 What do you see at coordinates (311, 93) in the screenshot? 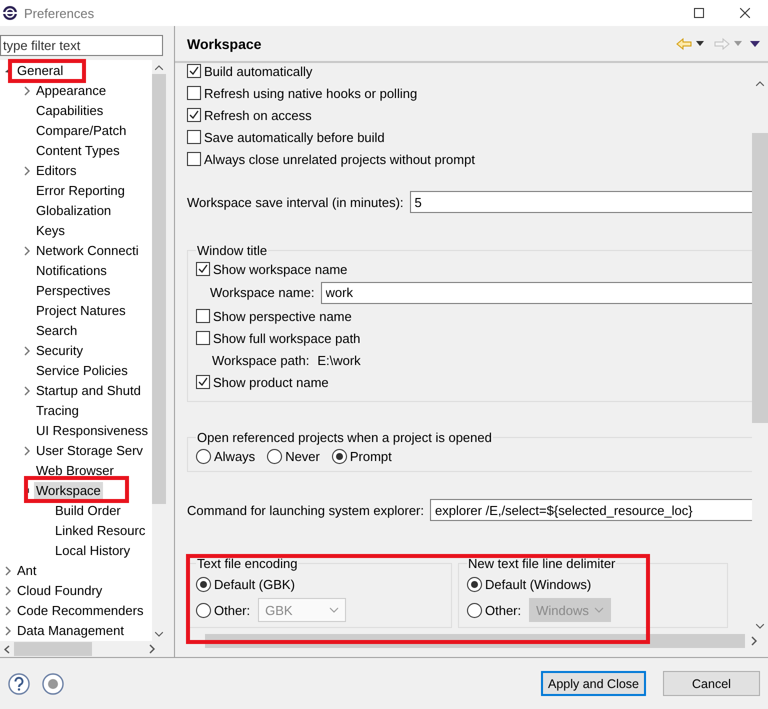
I see `checkbox-label: Refresh using native hooks or polling` at bounding box center [311, 93].